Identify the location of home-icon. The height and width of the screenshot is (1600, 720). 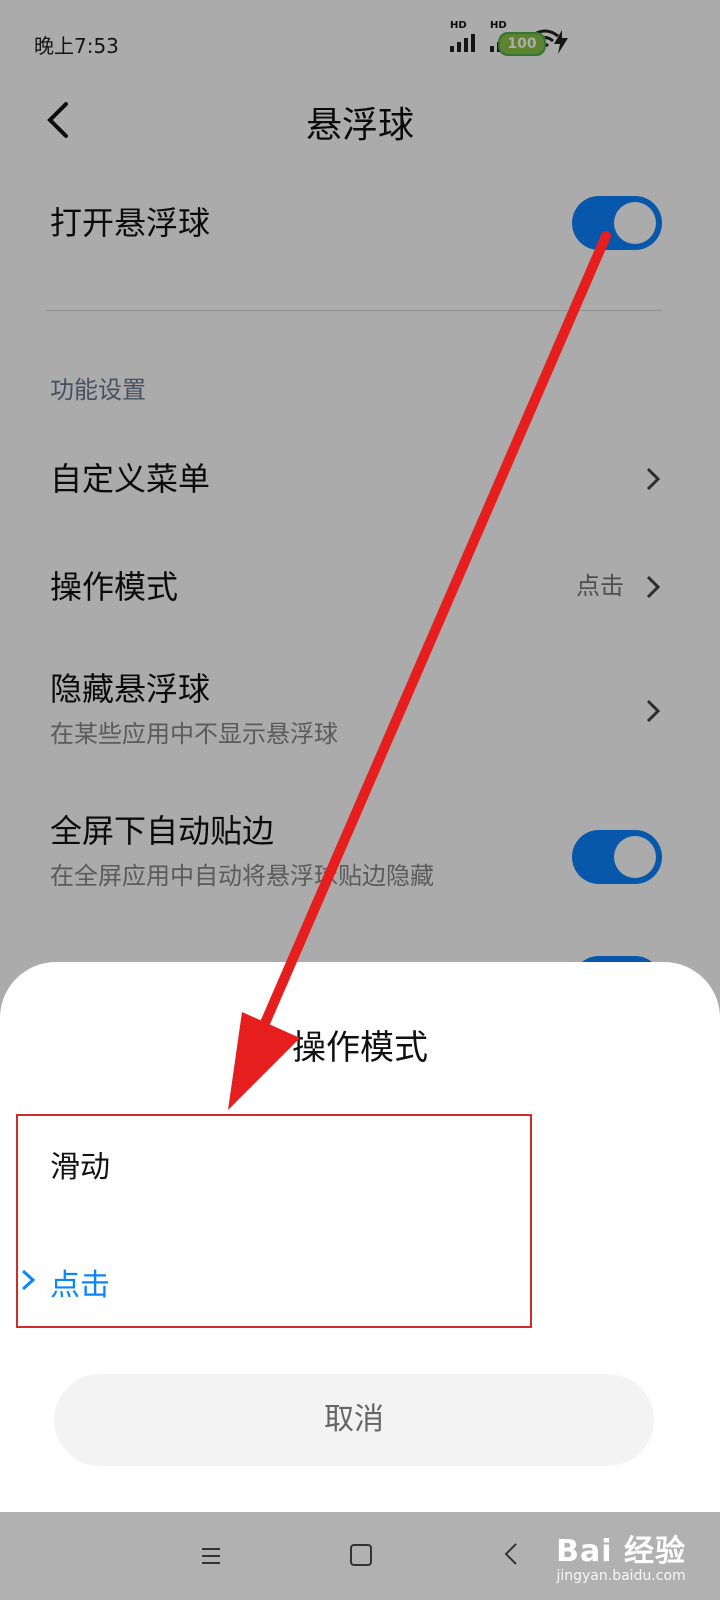
(361, 1555).